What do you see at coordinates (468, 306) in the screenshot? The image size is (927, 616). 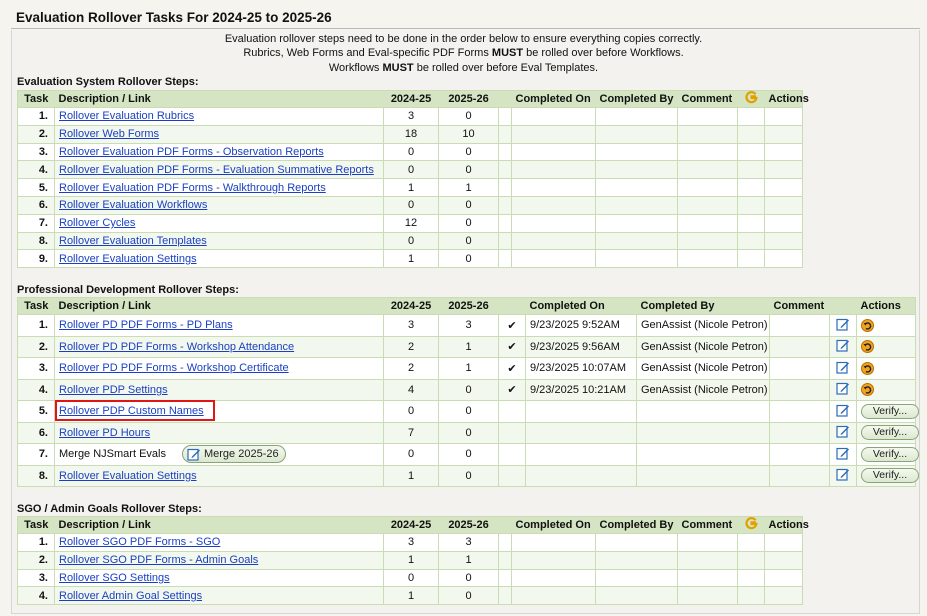 I see `col-2025-26: 2025-26` at bounding box center [468, 306].